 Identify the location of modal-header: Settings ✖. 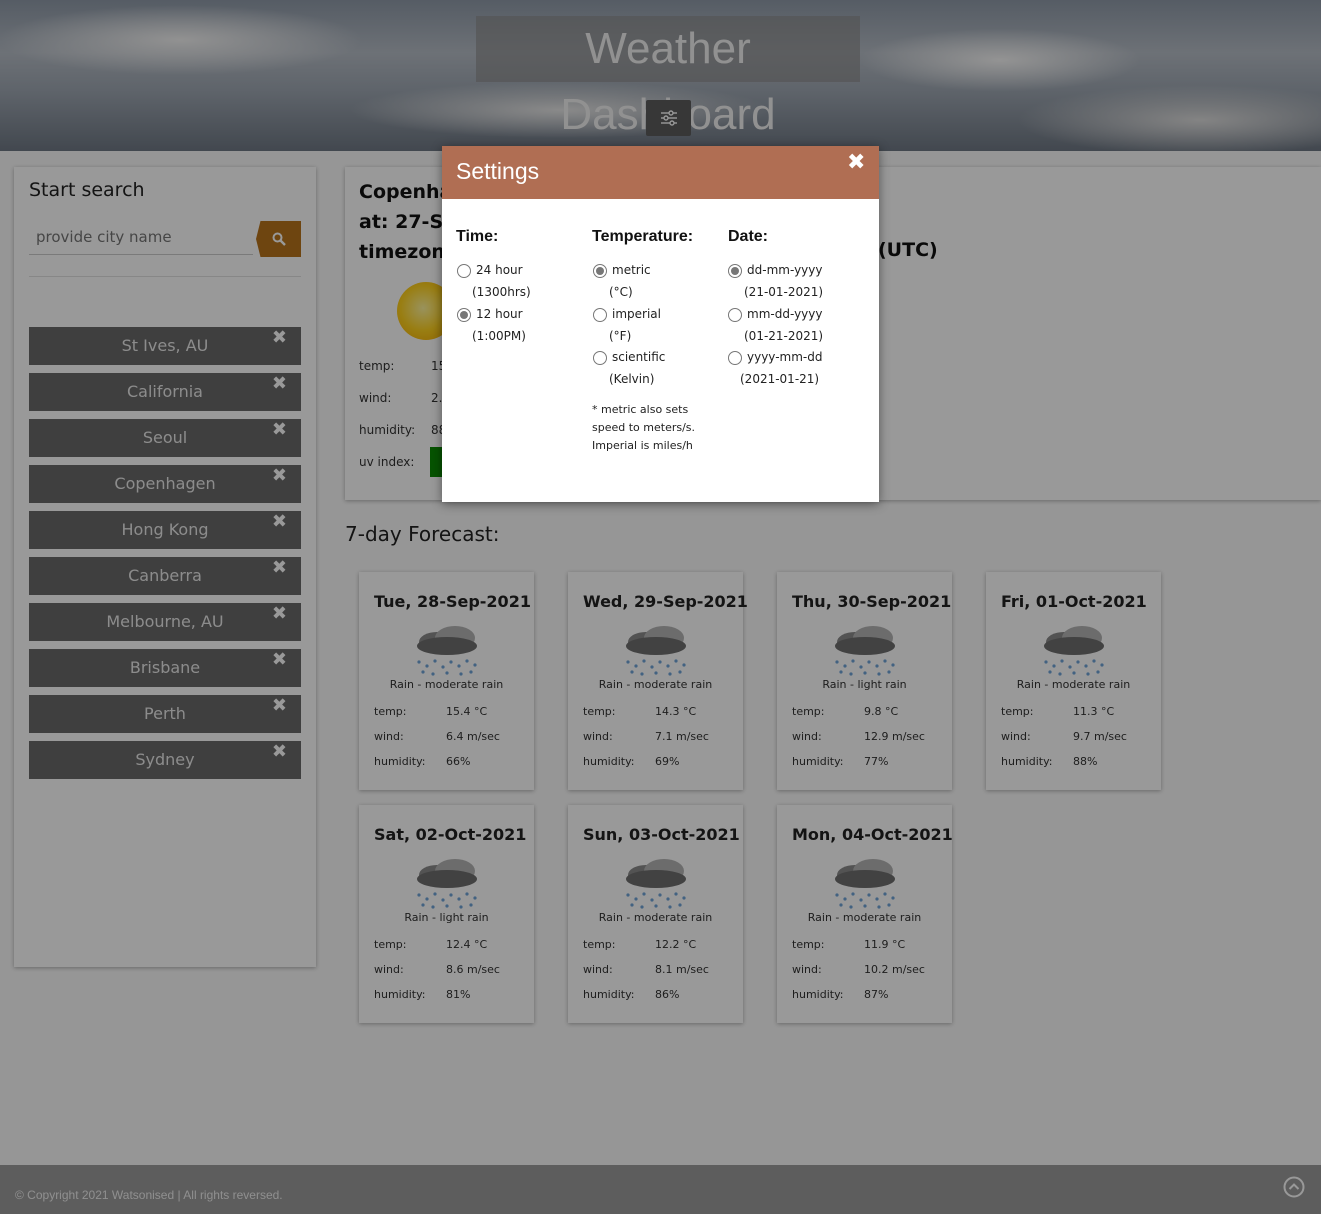
(660, 172).